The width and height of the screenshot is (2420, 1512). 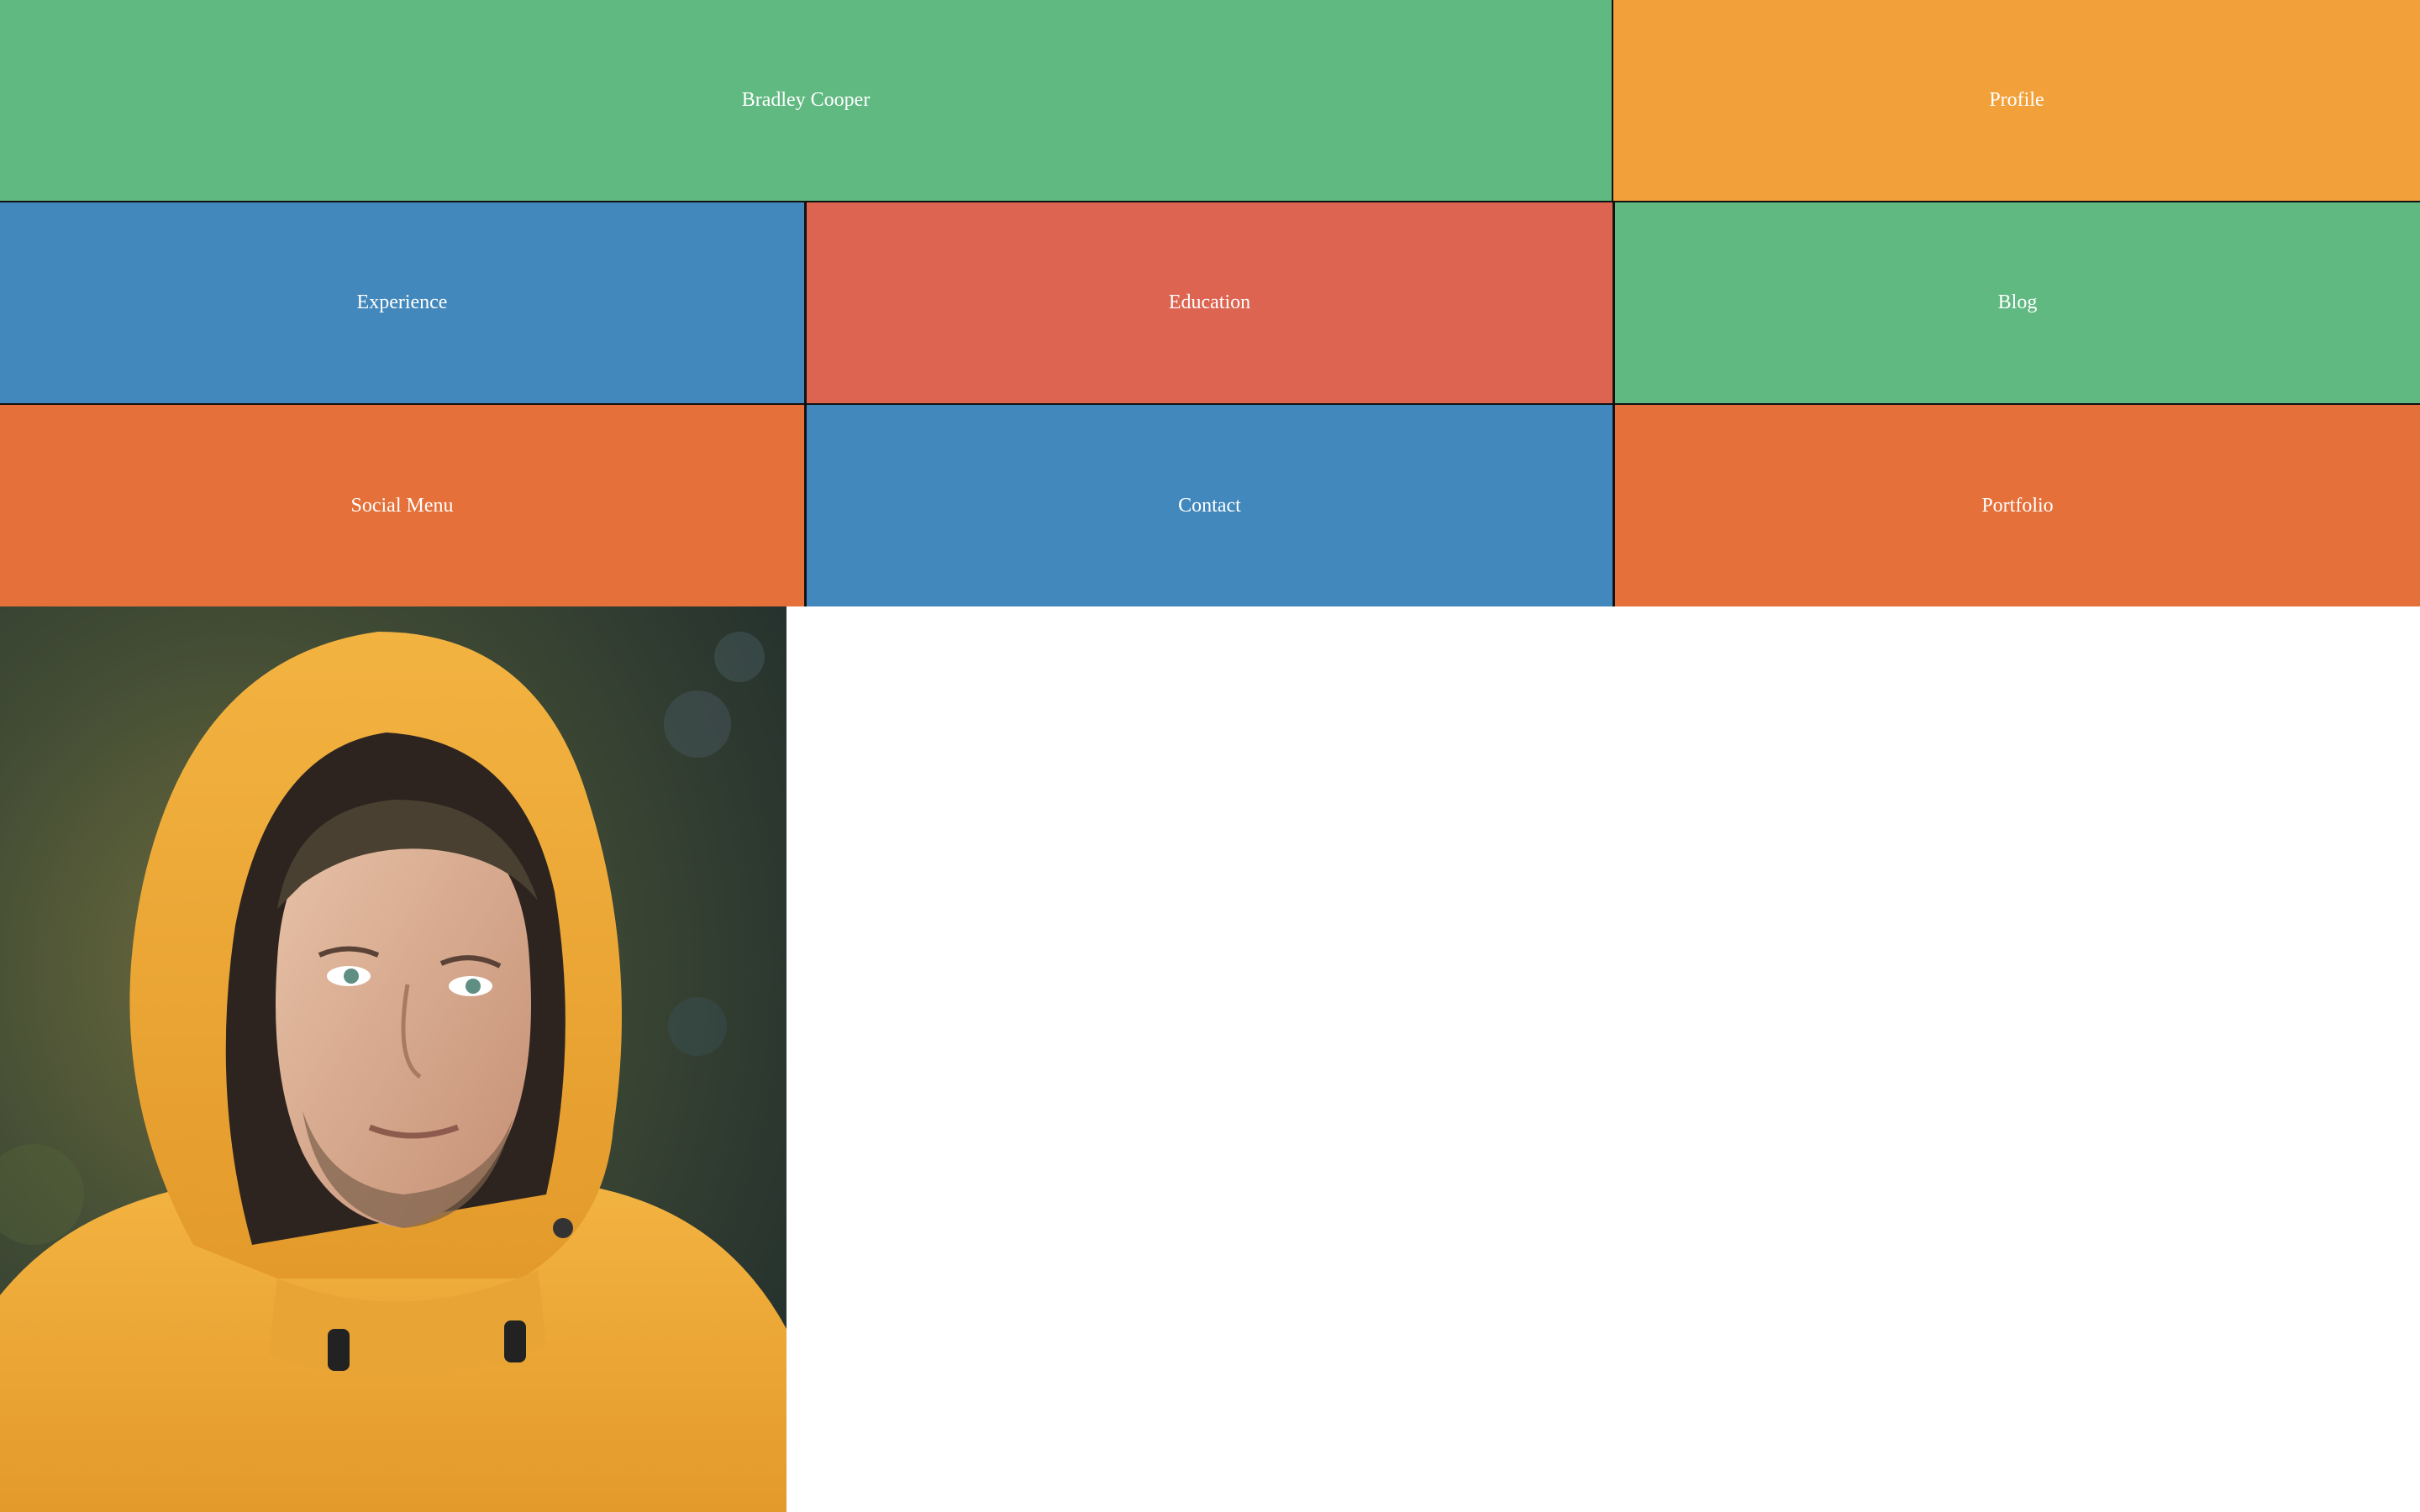 I want to click on profile-tile: Profile, so click(x=2016, y=100).